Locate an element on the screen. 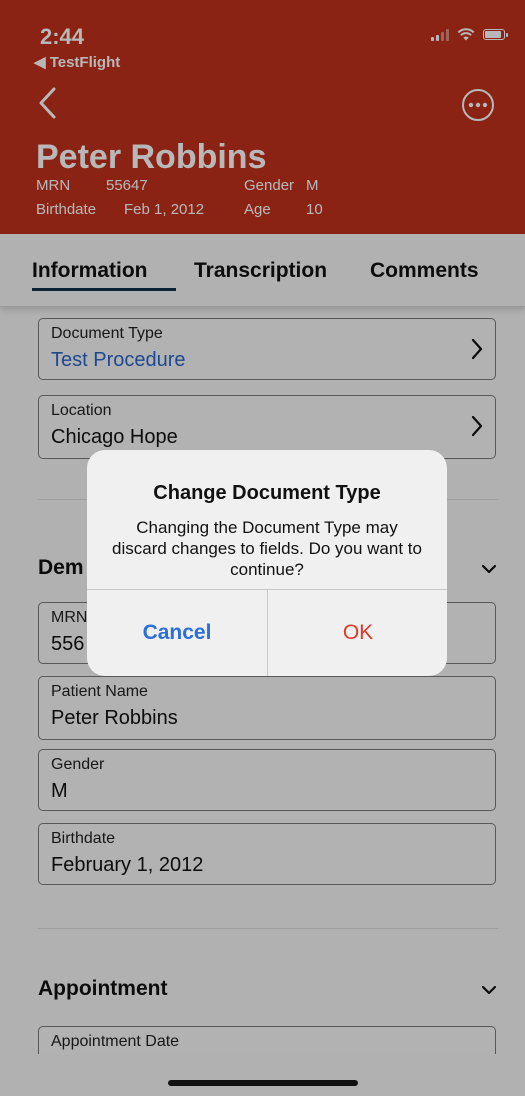 The height and width of the screenshot is (1096, 525). cancel-button: Cancel is located at coordinates (177, 633).